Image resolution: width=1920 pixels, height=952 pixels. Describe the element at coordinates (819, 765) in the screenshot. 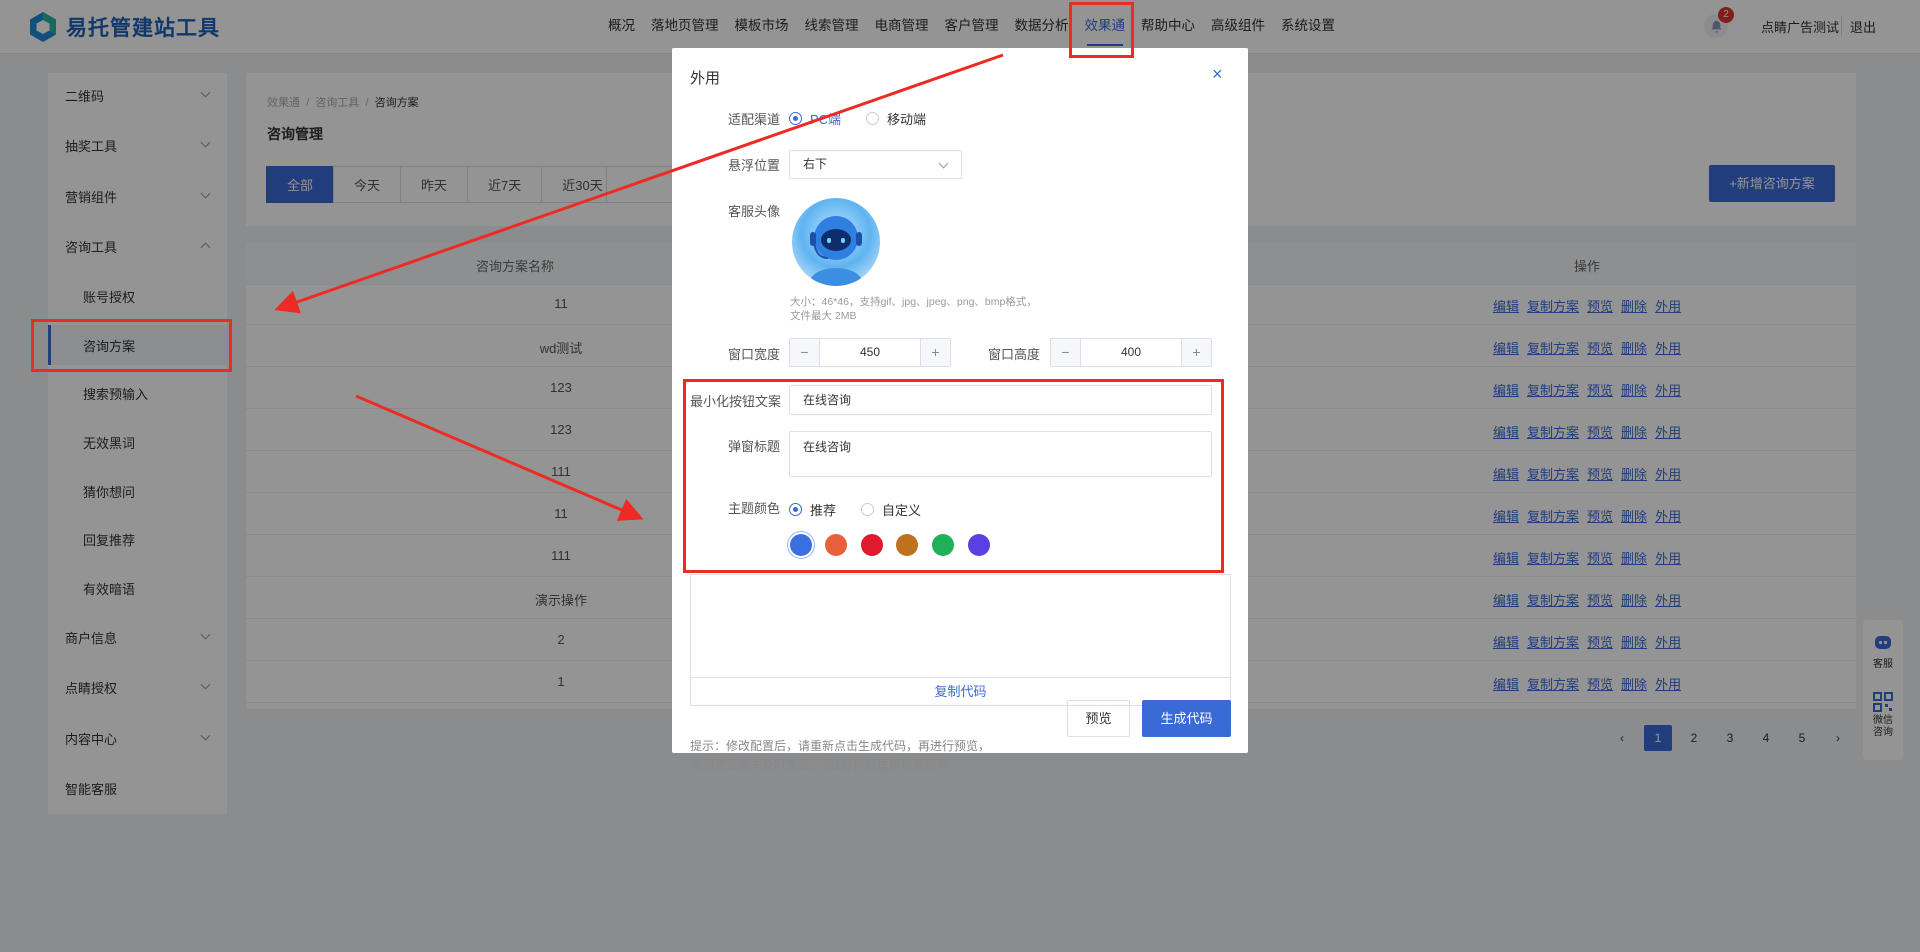

I see `tip-line: 若预览效果未及时生效，请1分钟后重新查看即可` at that location.